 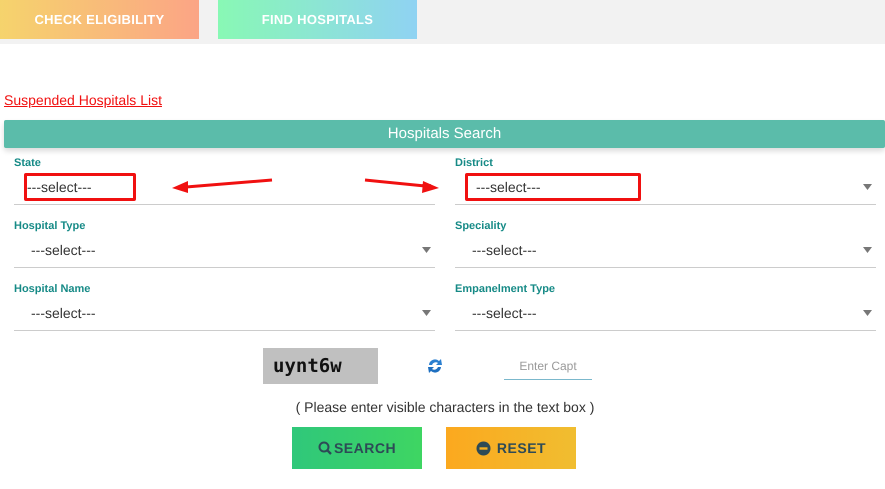 What do you see at coordinates (28, 163) in the screenshot?
I see `field-label: State` at bounding box center [28, 163].